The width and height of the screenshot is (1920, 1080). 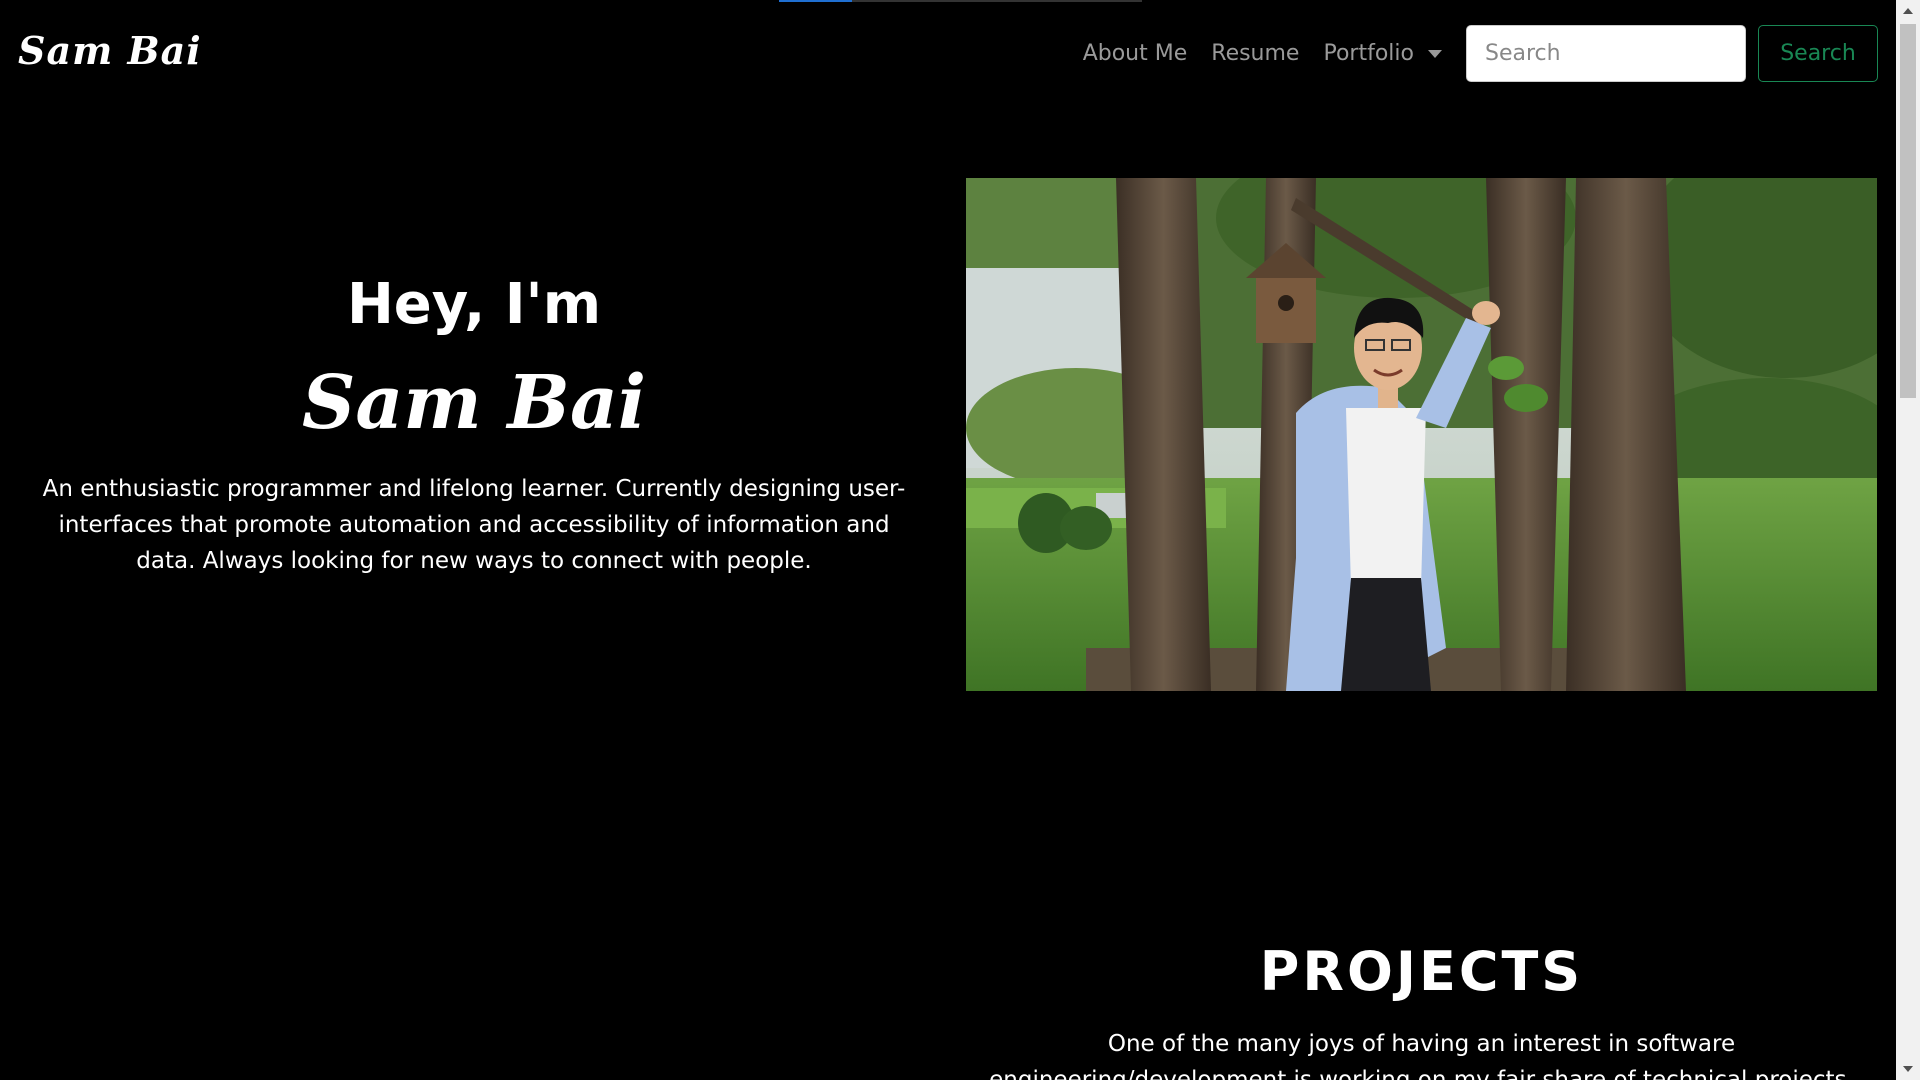 What do you see at coordinates (1255, 53) in the screenshot?
I see `nav-link-resume: Resume` at bounding box center [1255, 53].